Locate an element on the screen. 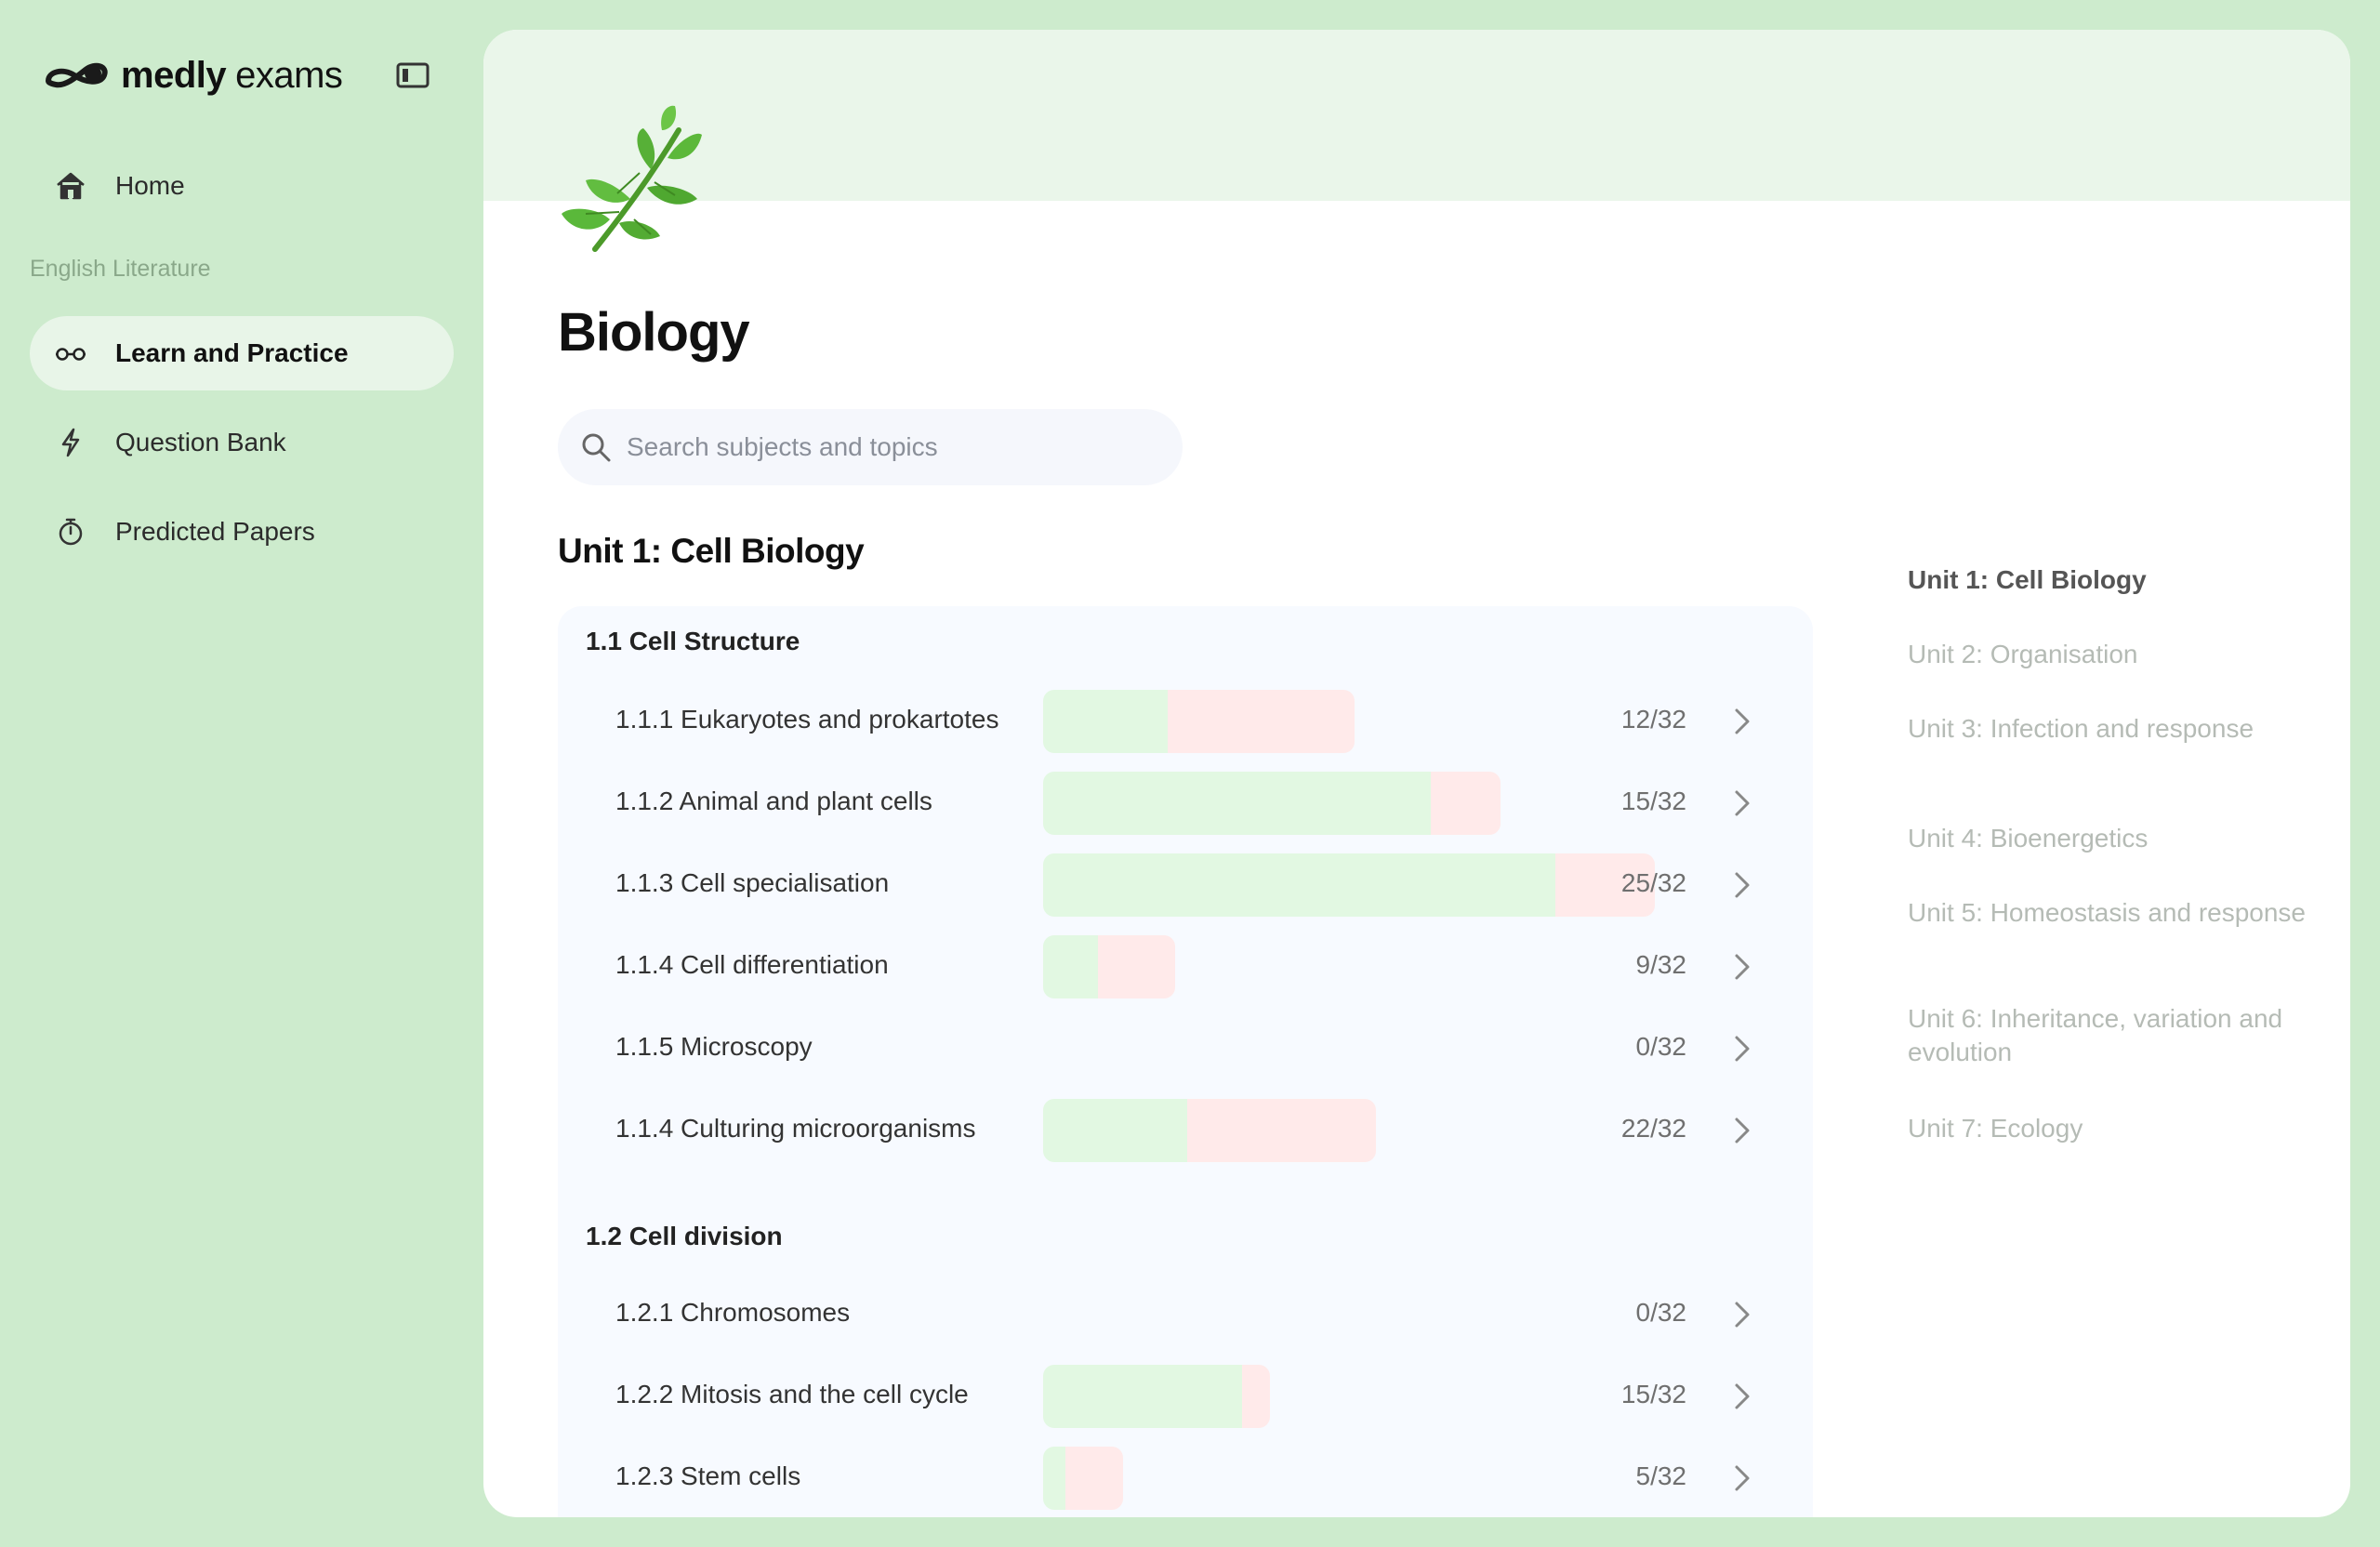  sidebar-item-predicted-papers: Predicted Papers is located at coordinates (242, 532).